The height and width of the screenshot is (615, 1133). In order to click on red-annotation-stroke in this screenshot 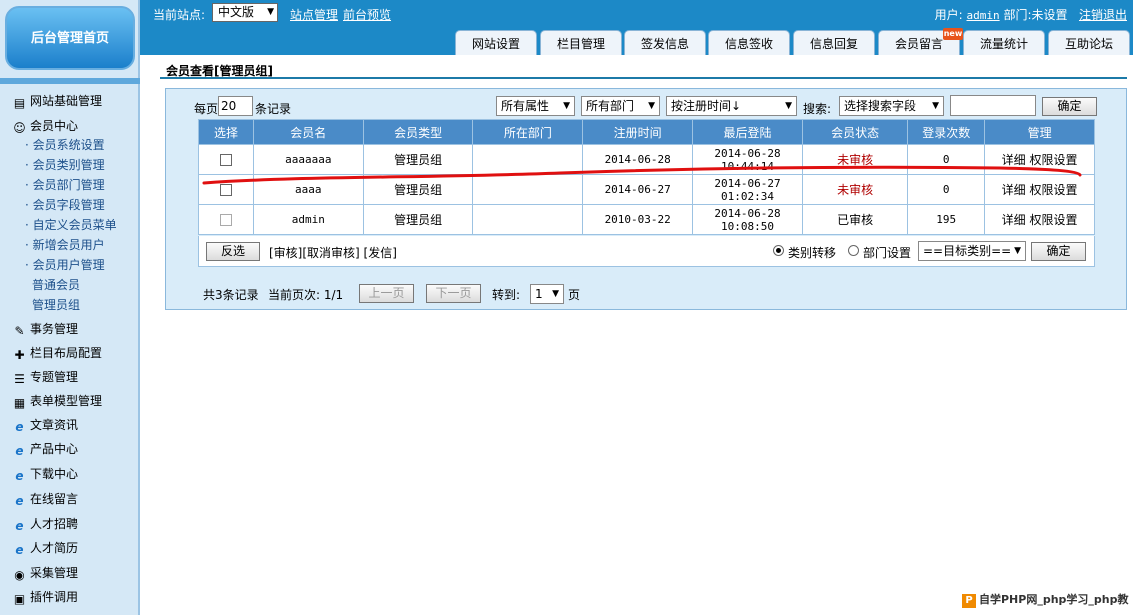, I will do `click(642, 175)`.